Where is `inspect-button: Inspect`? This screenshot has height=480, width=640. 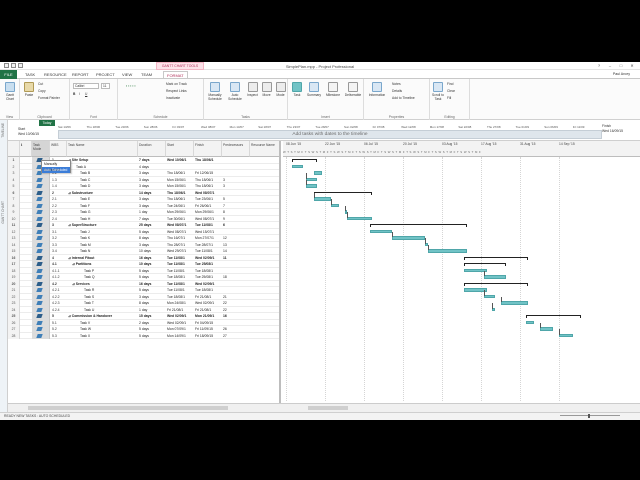 inspect-button: Inspect is located at coordinates (252, 89).